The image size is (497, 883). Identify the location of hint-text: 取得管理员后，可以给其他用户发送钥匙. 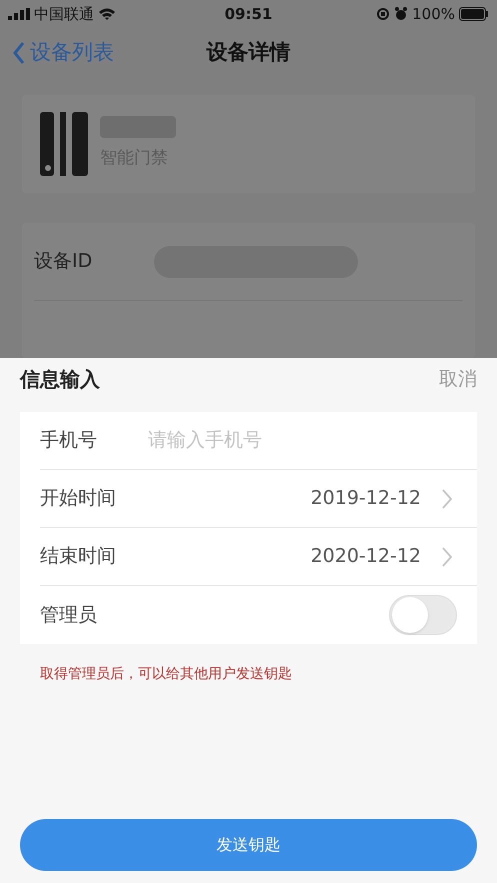
(166, 674).